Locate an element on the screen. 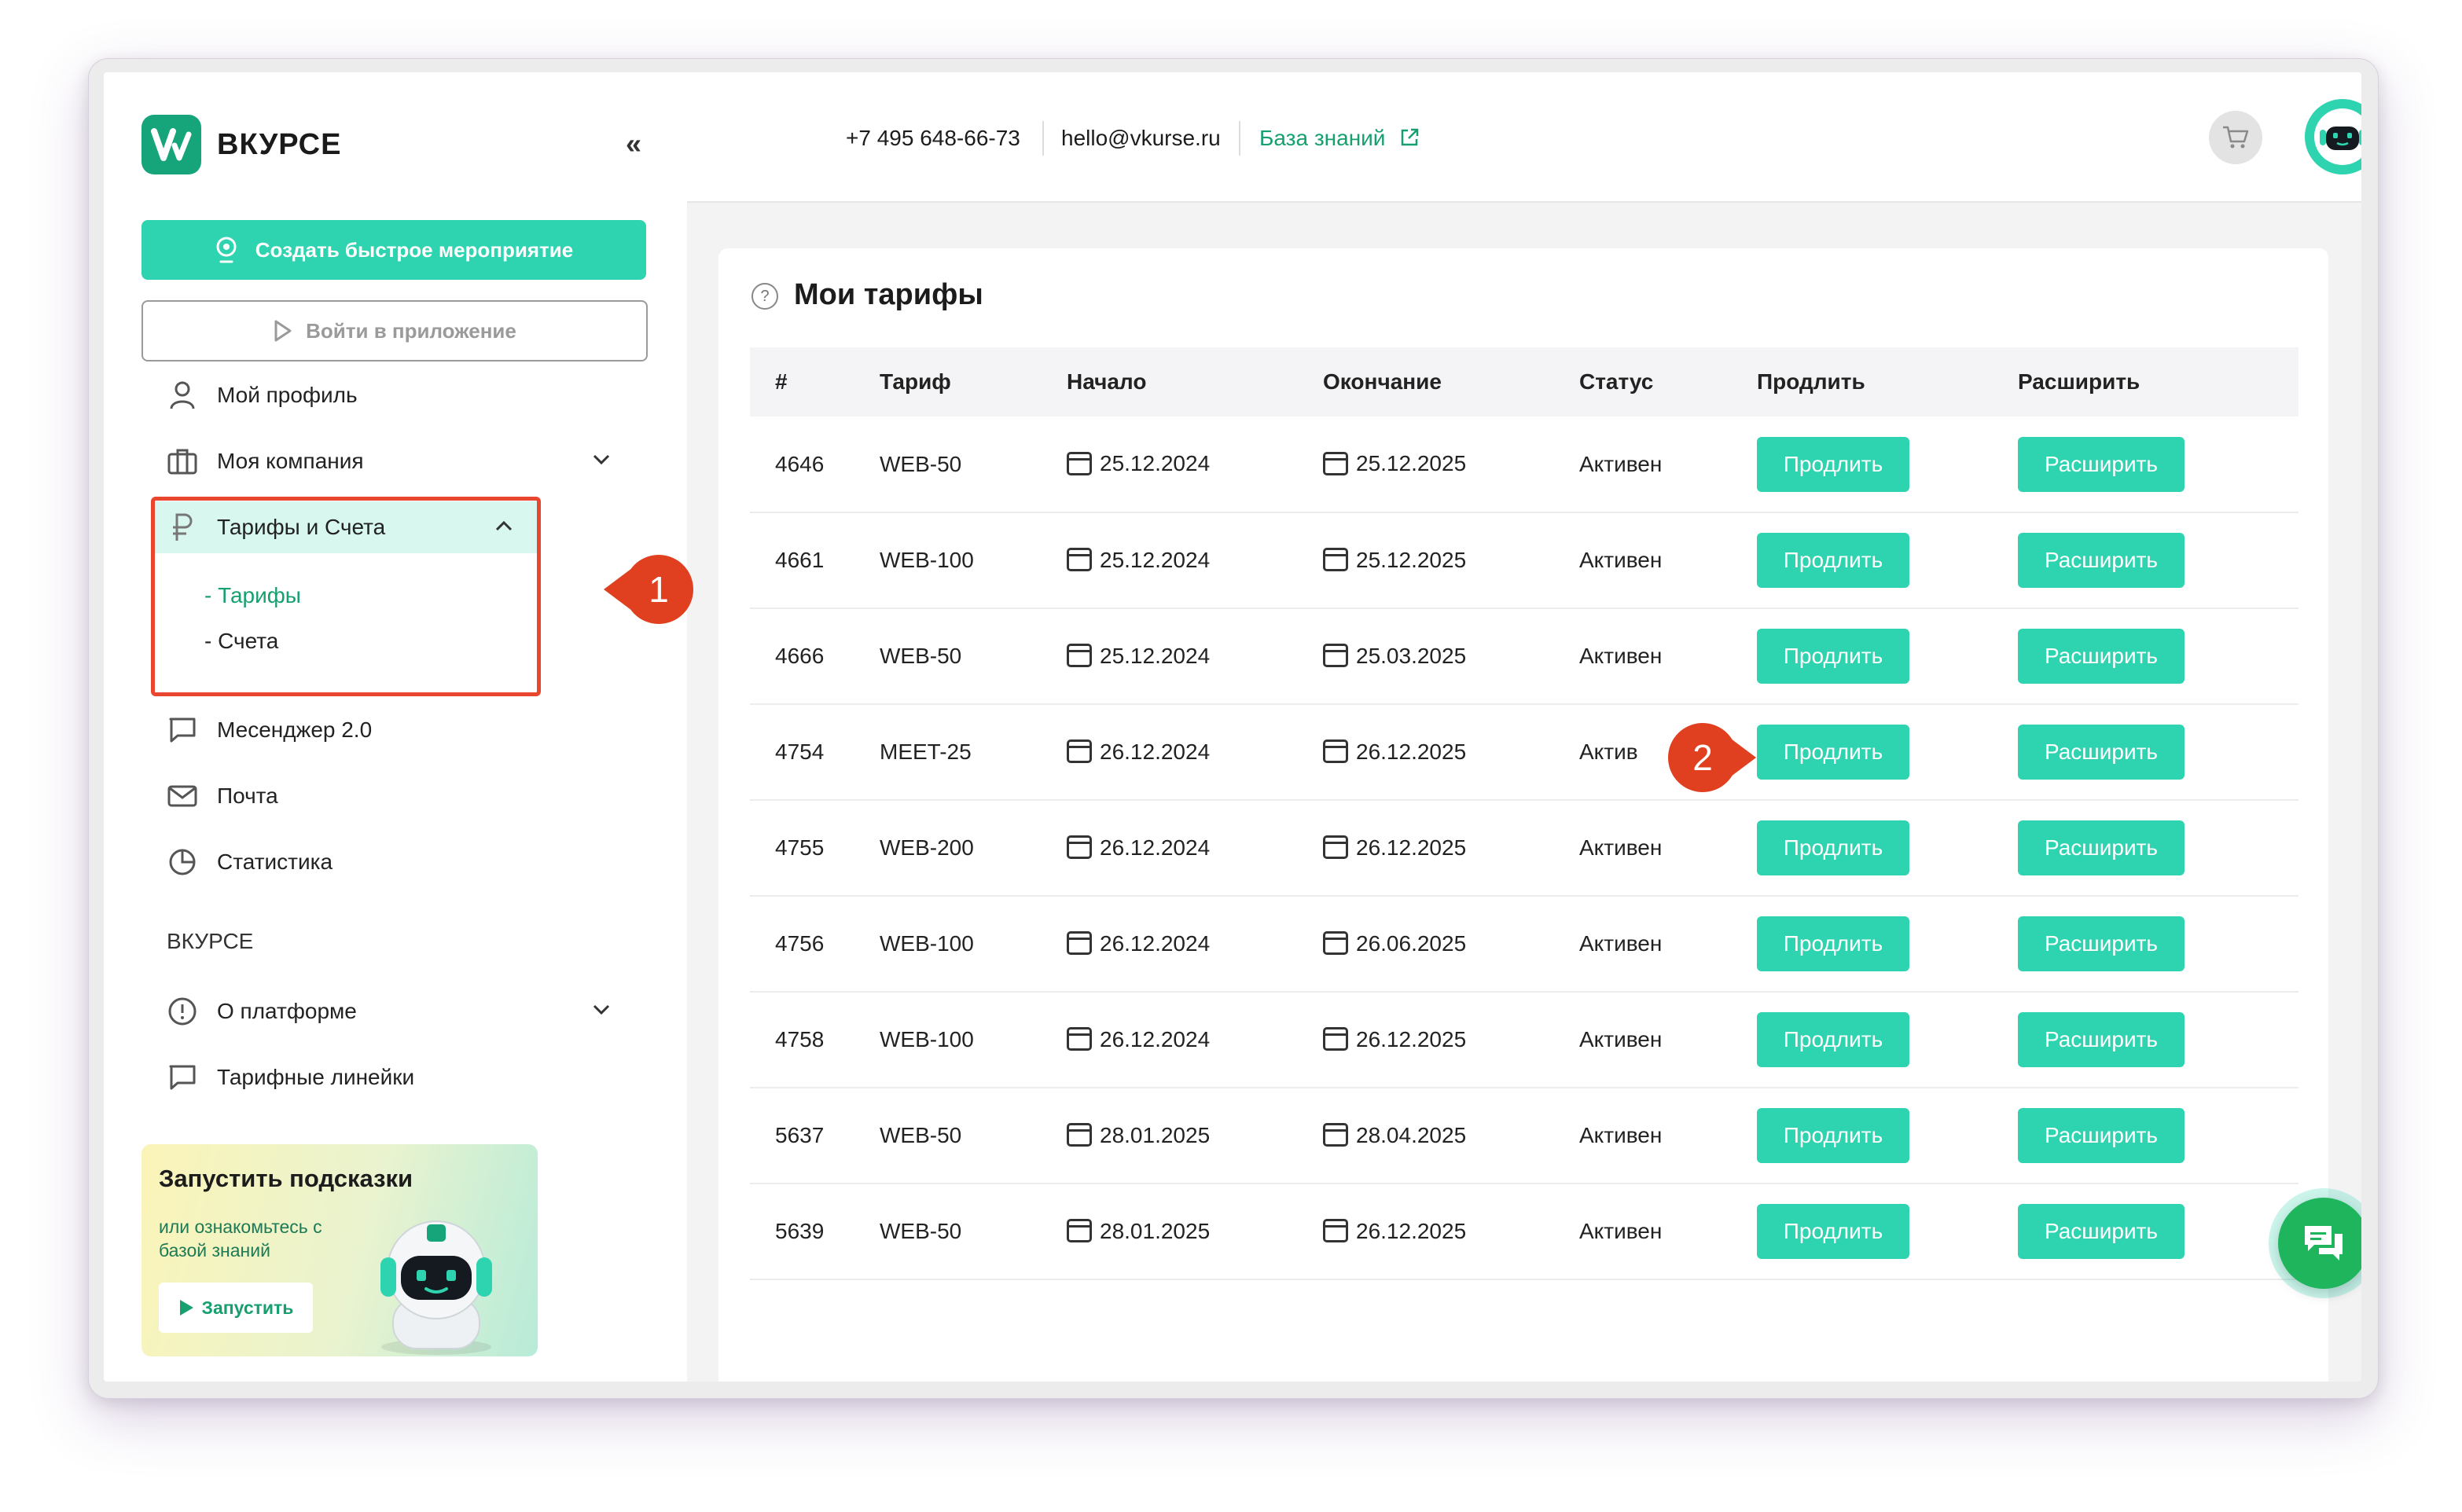  sidebar-item-company: Моя компания is located at coordinates (377, 461).